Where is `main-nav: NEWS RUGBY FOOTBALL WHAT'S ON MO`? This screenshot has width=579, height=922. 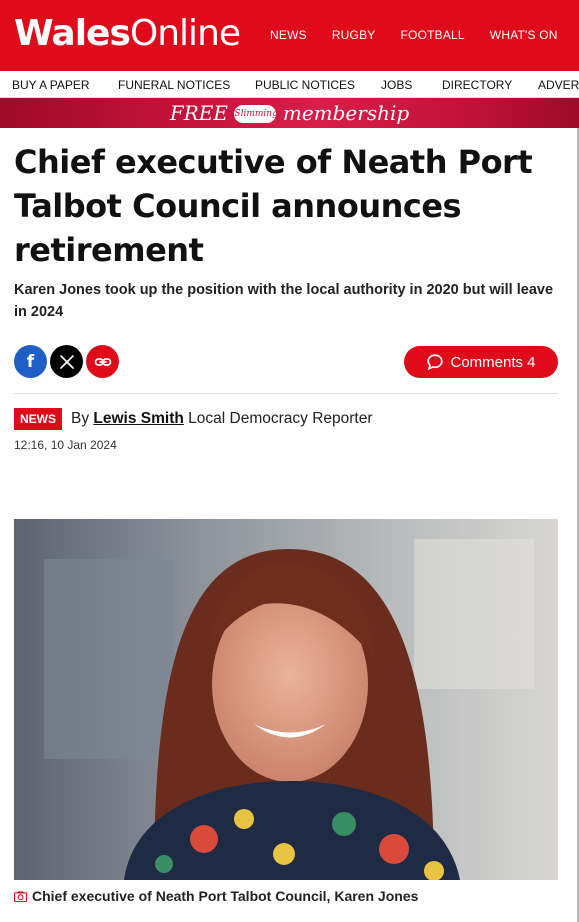
main-nav: NEWS RUGBY FOOTBALL WHAT'S ON MO is located at coordinates (424, 35).